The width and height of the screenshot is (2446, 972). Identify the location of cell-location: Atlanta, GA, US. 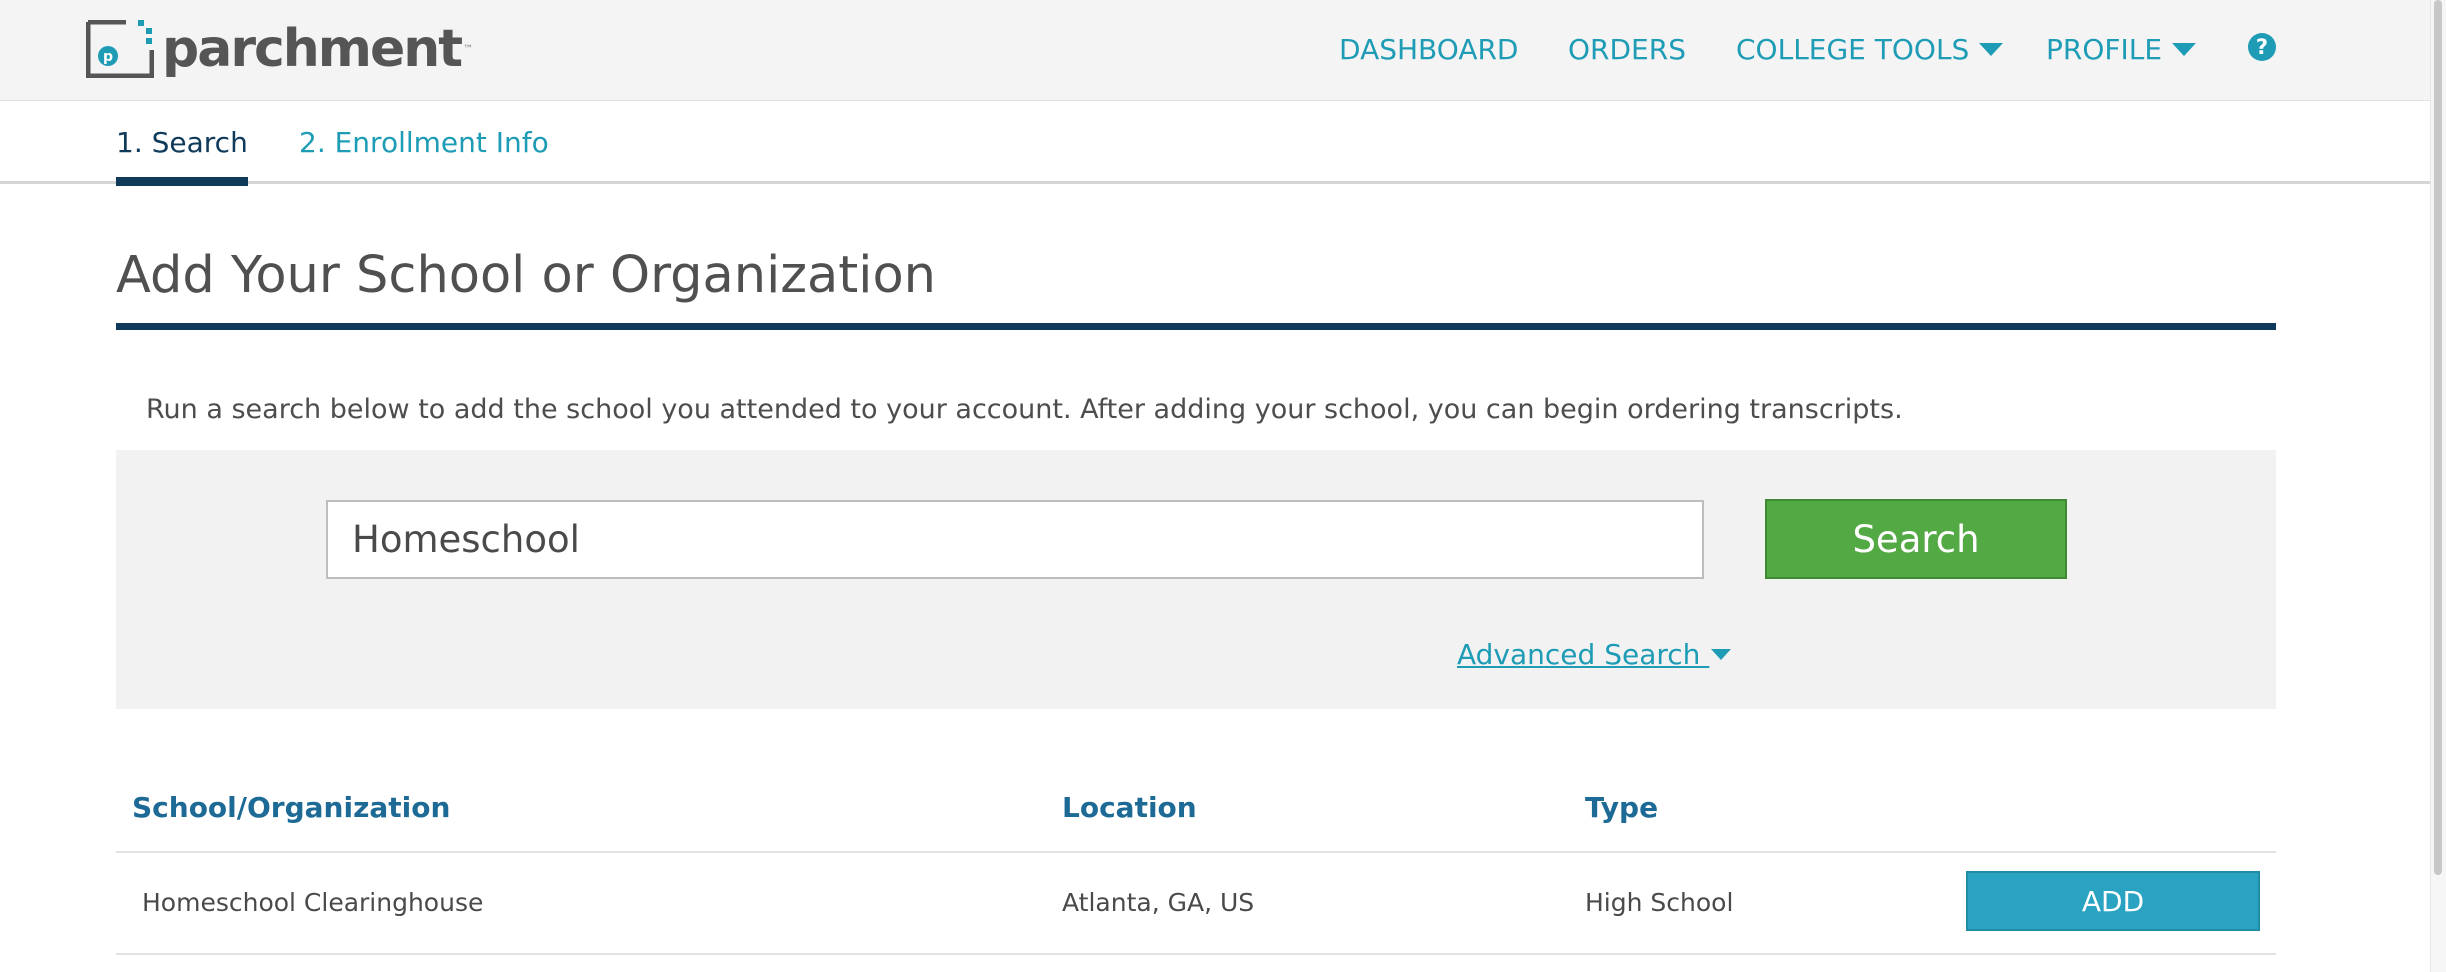
(1158, 902).